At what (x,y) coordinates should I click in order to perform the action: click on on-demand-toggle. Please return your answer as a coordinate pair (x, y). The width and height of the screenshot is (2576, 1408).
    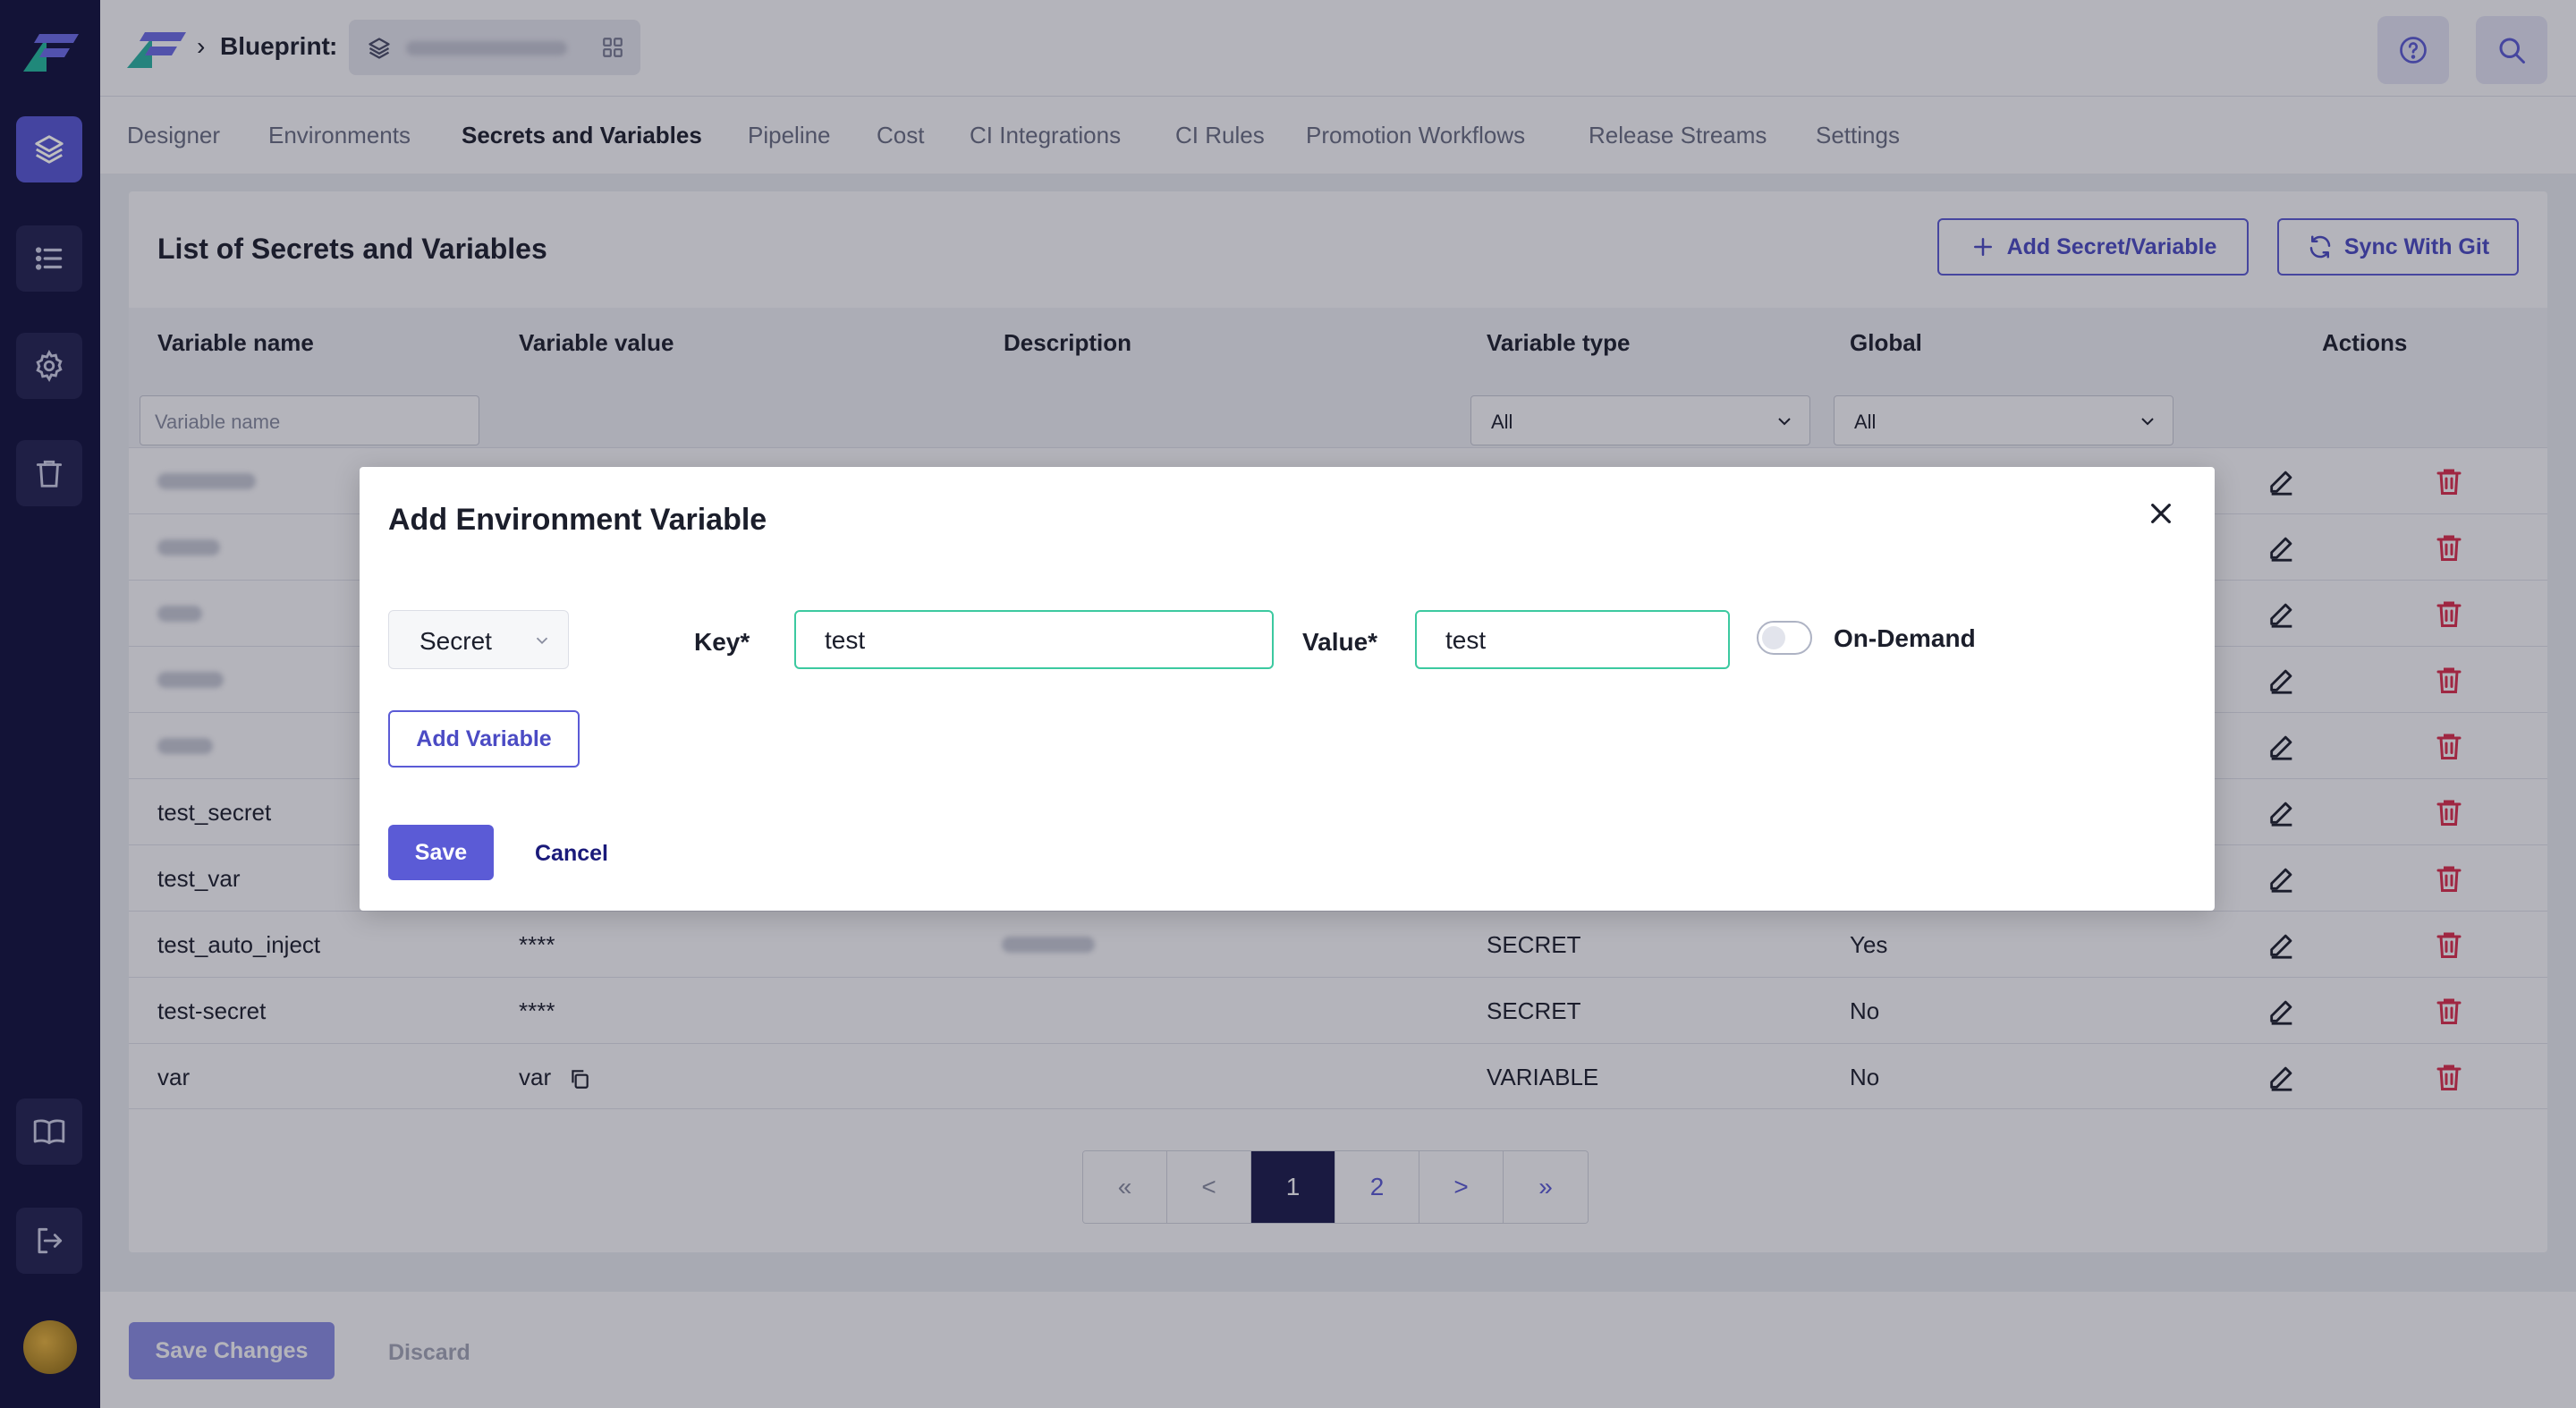
    Looking at the image, I should click on (1784, 638).